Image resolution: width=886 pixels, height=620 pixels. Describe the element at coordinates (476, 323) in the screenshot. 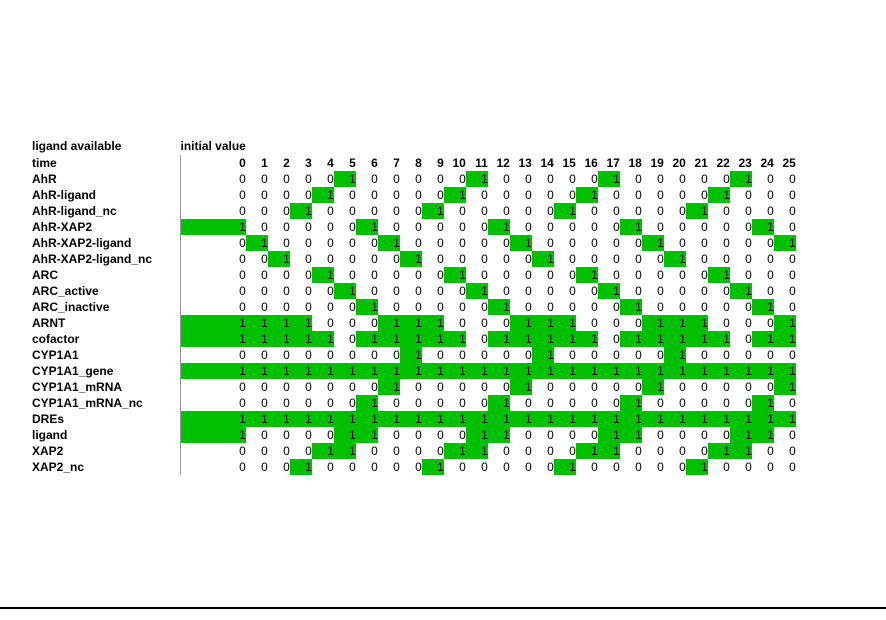

I see `cell-ARNT-t11: 0` at that location.